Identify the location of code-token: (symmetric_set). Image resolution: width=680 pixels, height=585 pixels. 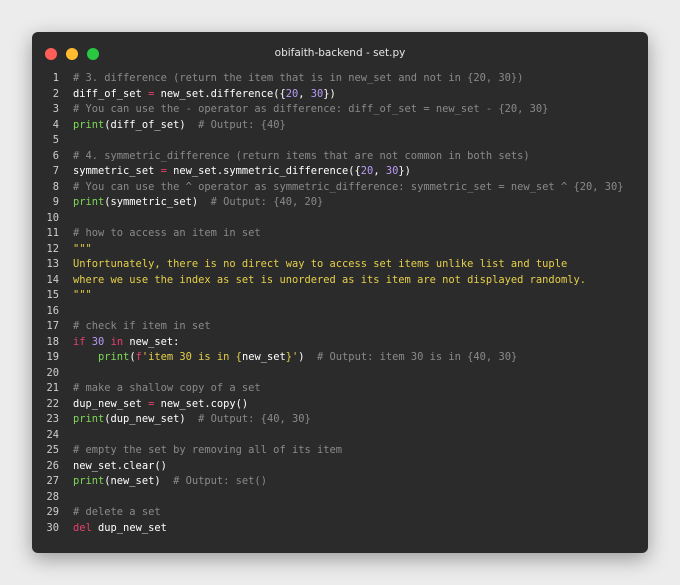
(157, 202).